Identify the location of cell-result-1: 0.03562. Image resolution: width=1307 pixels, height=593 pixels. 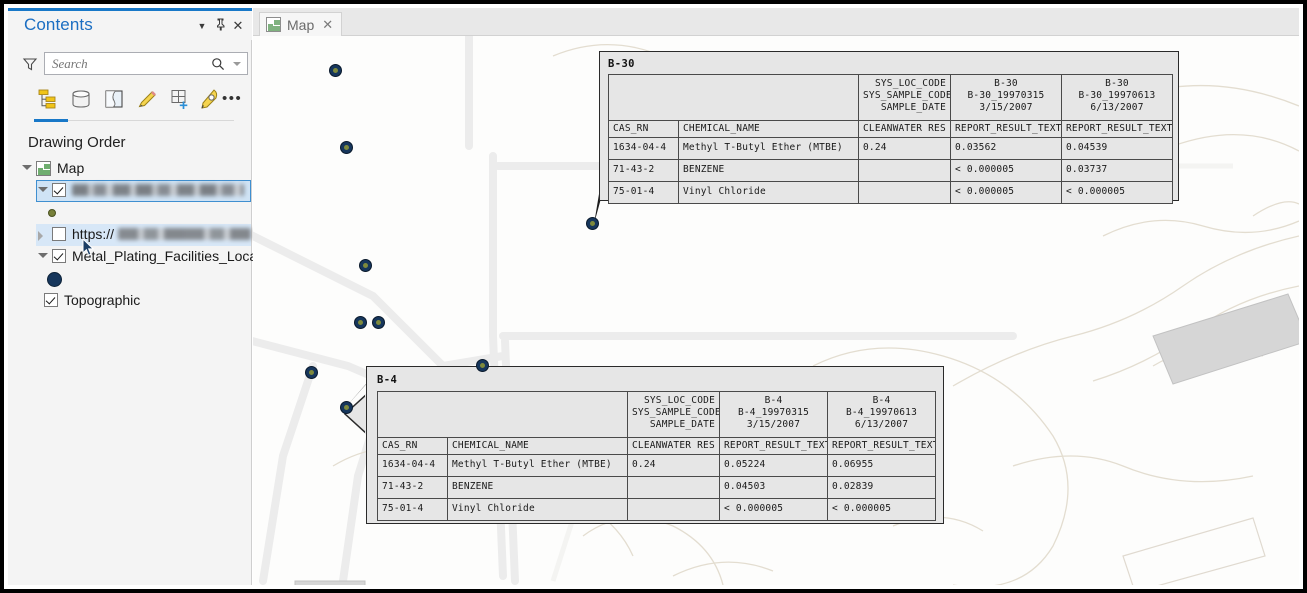
(1006, 148).